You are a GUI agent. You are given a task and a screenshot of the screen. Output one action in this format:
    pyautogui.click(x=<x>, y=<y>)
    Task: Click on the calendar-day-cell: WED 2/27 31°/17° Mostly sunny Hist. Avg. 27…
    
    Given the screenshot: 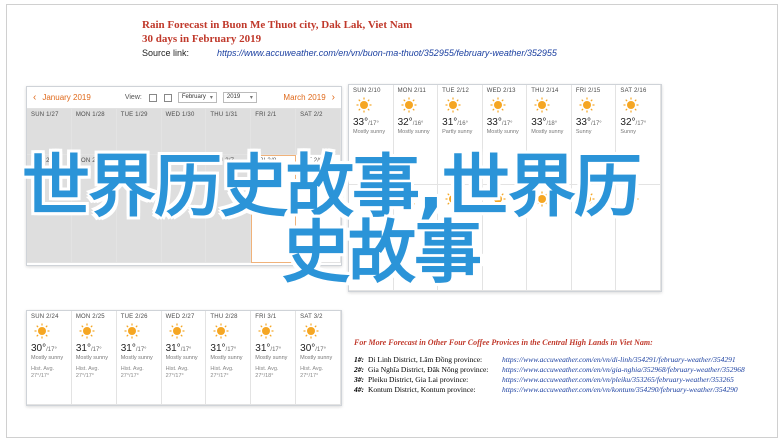 What is the action you would take?
    pyautogui.click(x=184, y=358)
    